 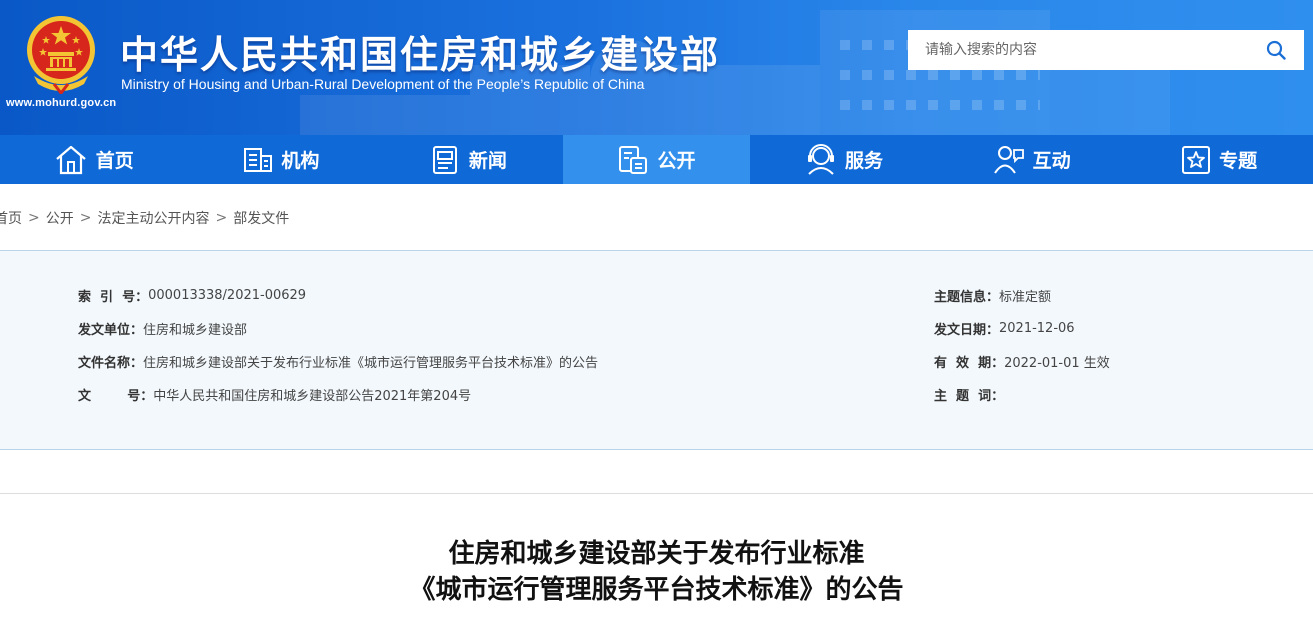 I want to click on site-url: www.mohurd.gov.cn, so click(x=61, y=103).